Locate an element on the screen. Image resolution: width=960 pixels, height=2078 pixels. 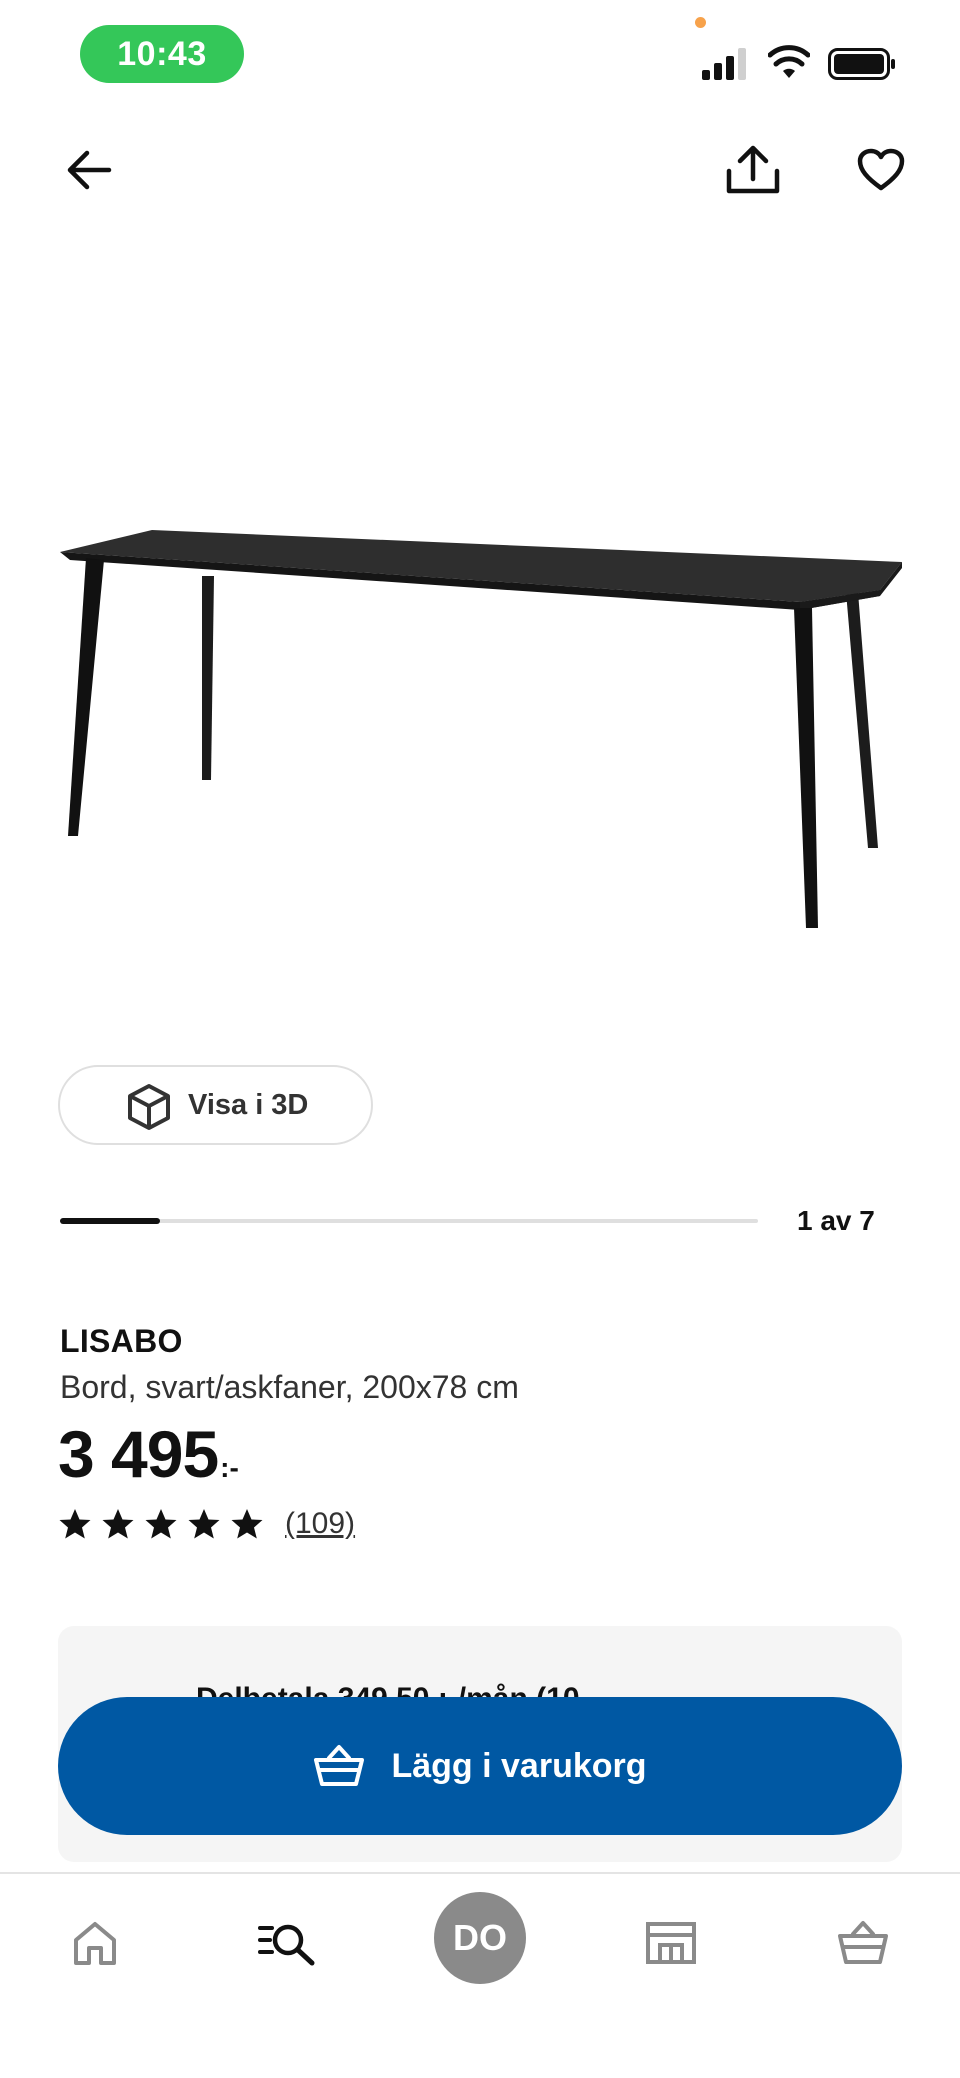
view-3d-label: Visa i 3D is located at coordinates (248, 1105).